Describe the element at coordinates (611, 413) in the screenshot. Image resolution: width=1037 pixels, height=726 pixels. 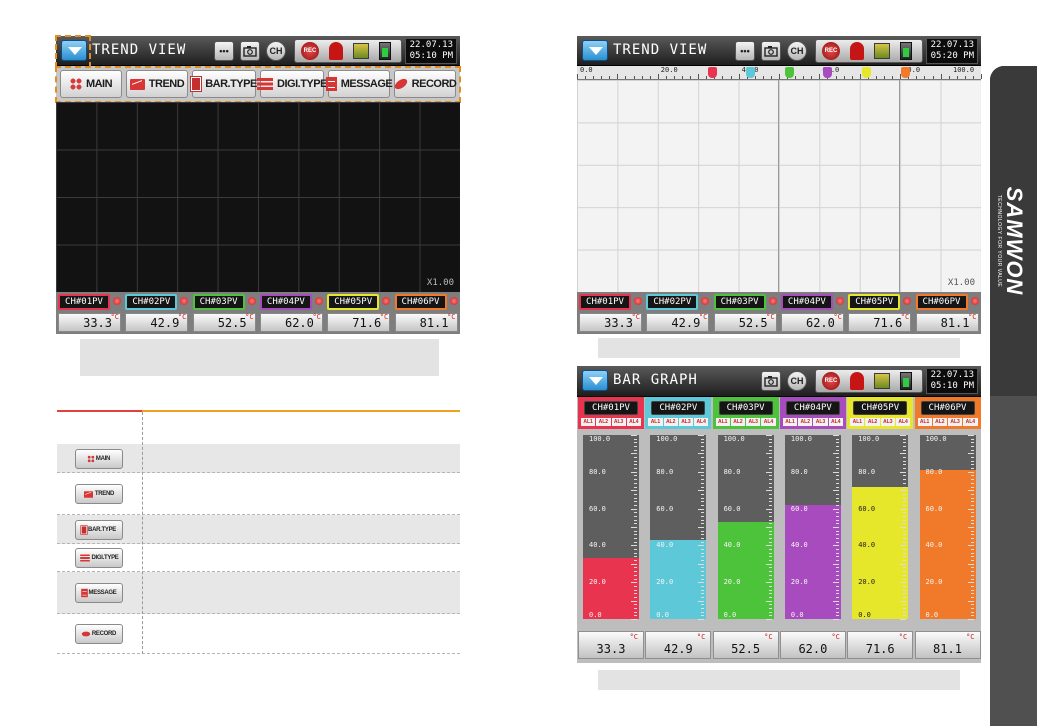
I see `bar-header: CH#01PV AL1 AL2 AL3 AL4` at that location.